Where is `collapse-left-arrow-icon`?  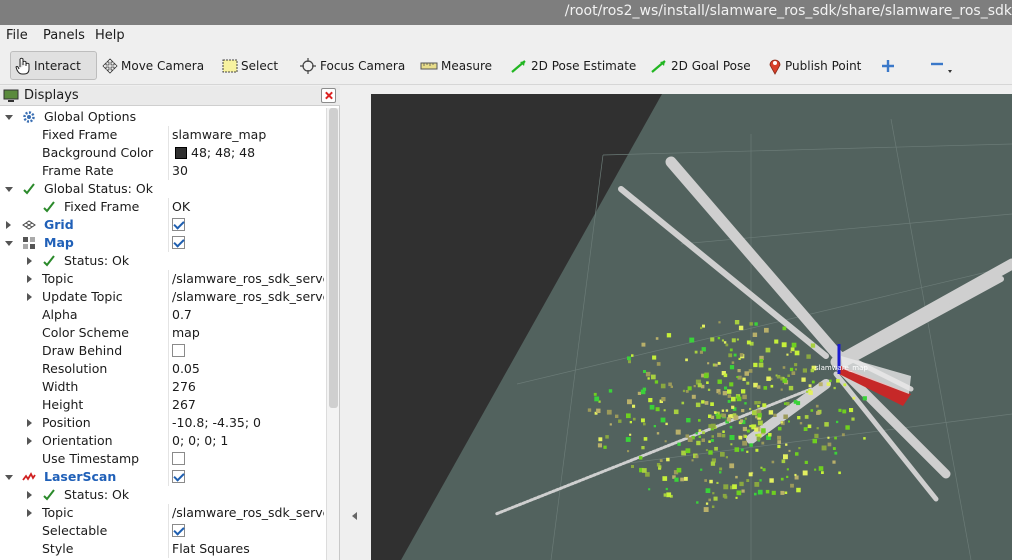
collapse-left-arrow-icon is located at coordinates (354, 516).